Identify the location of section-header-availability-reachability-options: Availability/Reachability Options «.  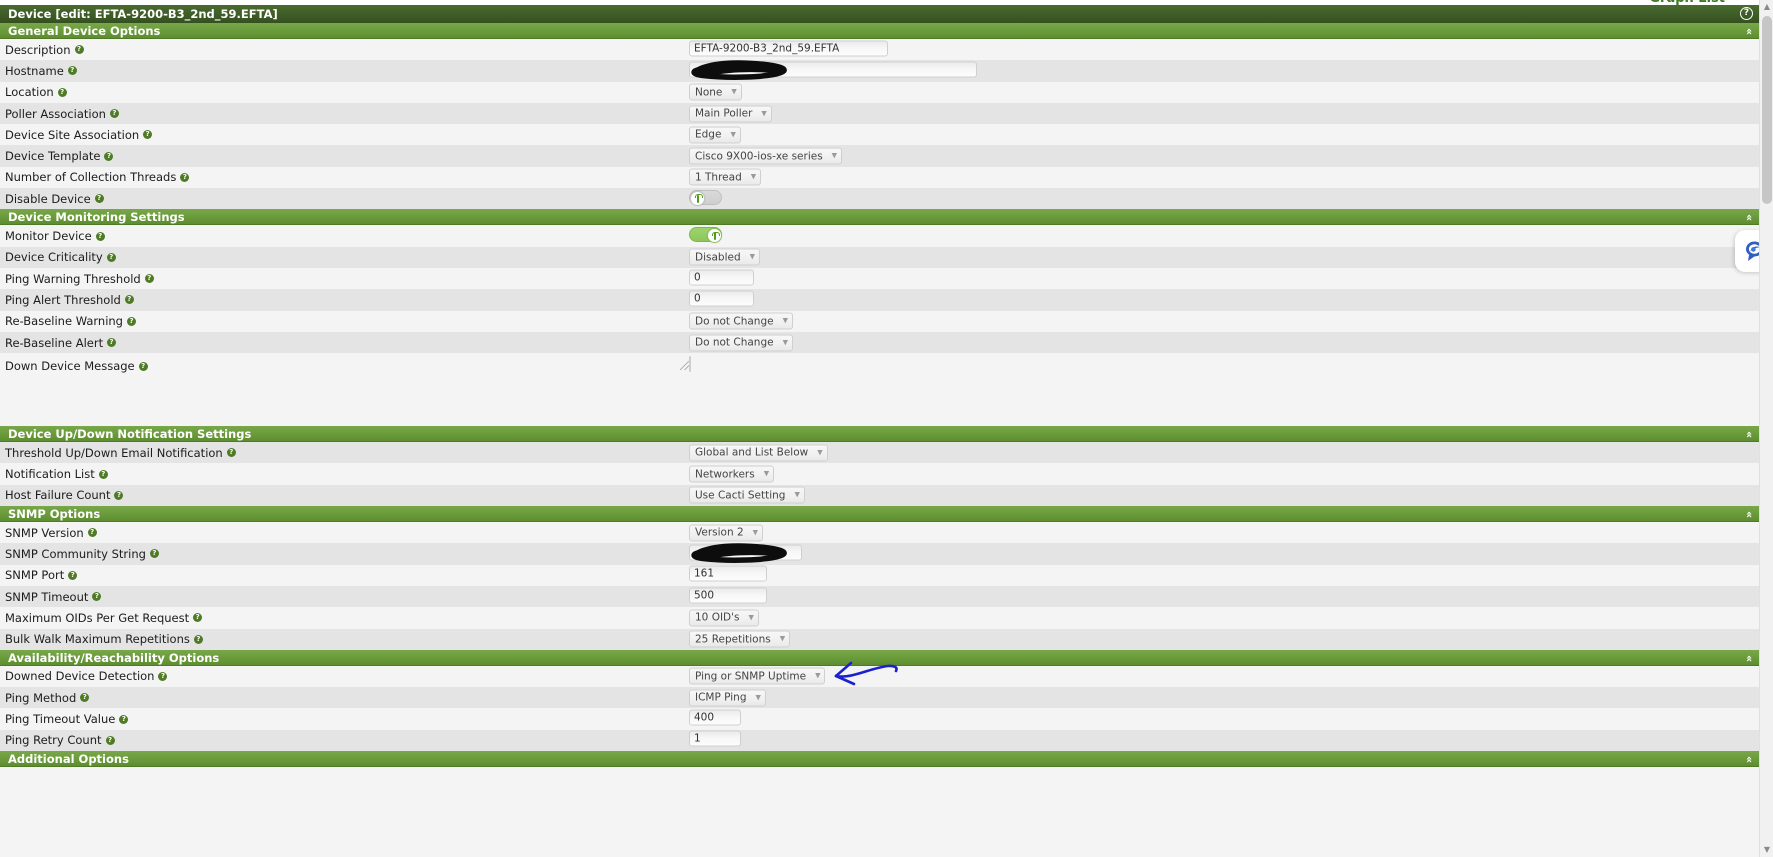
(879, 657).